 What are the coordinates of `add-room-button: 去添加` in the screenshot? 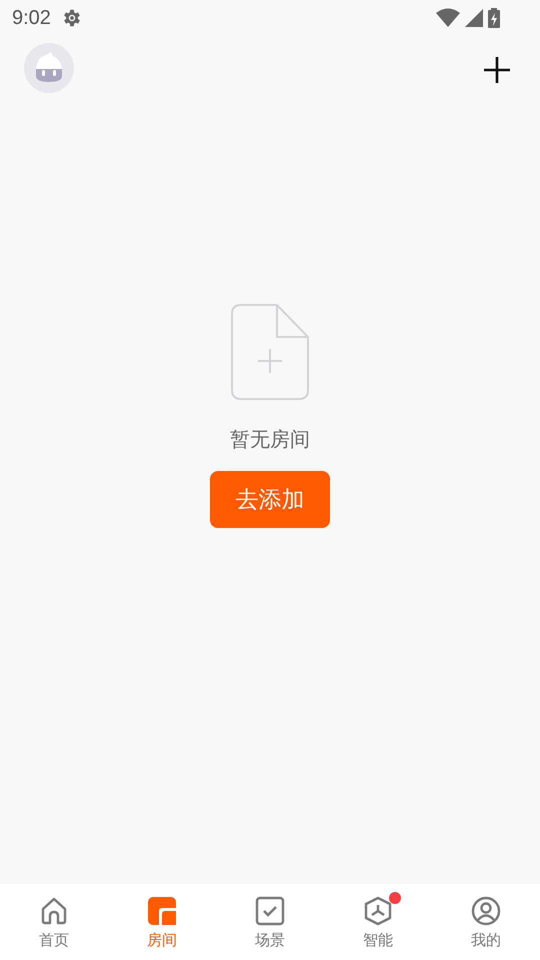 It's located at (270, 499).